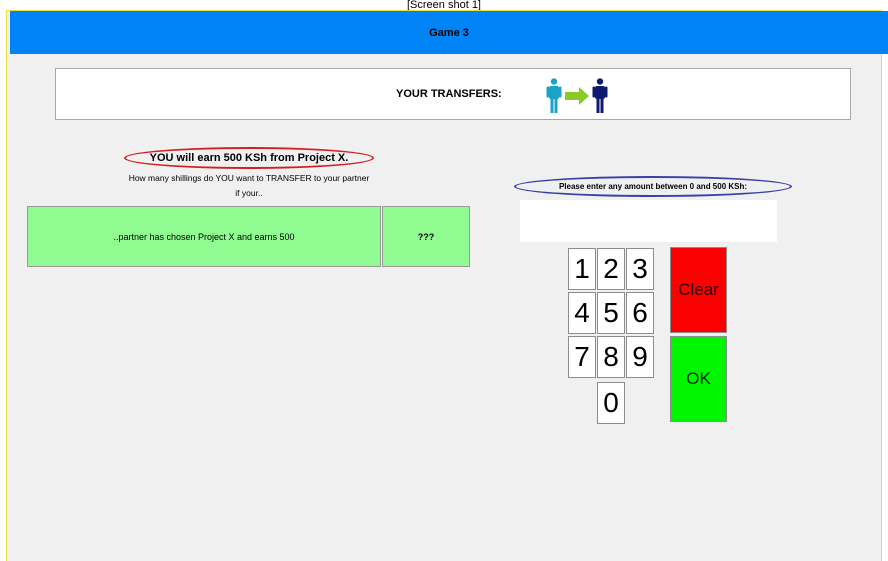  What do you see at coordinates (640, 313) in the screenshot?
I see `keypad-key-6: 6` at bounding box center [640, 313].